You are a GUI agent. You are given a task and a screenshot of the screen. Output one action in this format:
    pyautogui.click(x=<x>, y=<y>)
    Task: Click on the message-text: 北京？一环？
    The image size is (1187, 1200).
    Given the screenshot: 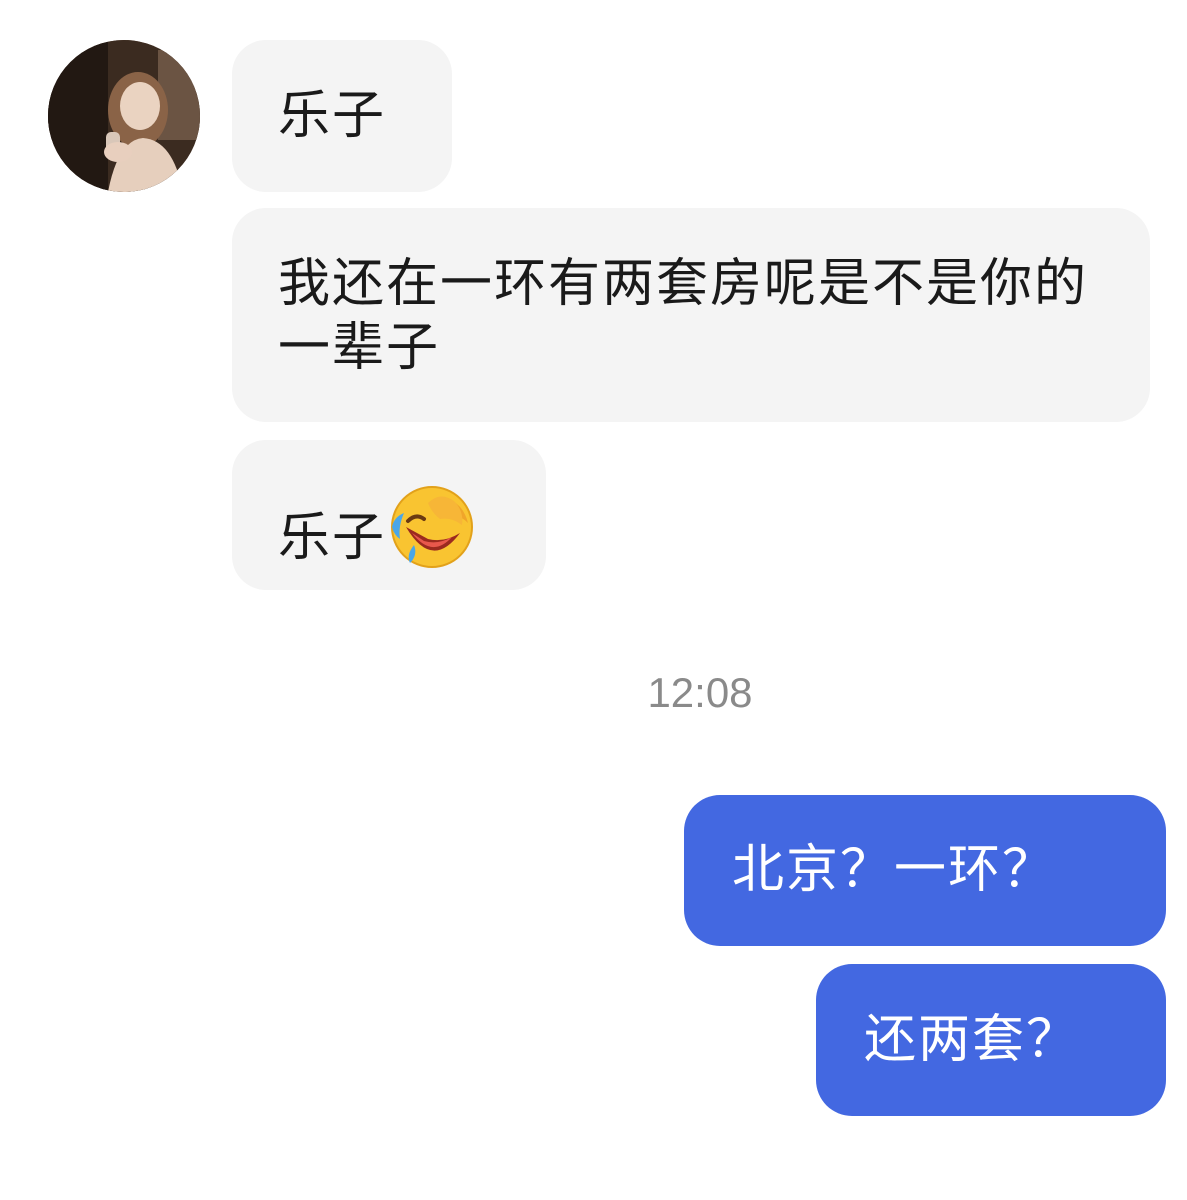 What is the action you would take?
    pyautogui.click(x=894, y=870)
    